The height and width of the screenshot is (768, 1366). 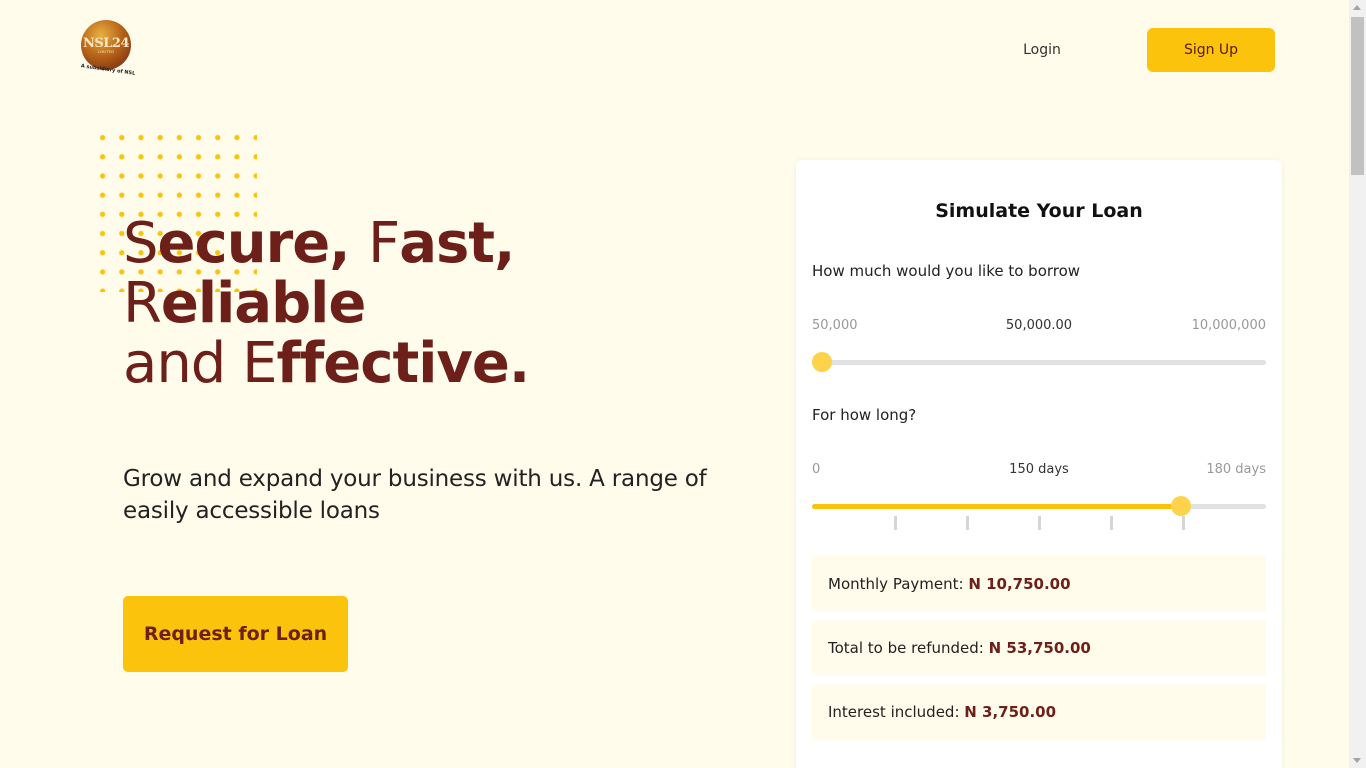 I want to click on result-label: Total to be refunded:, so click(x=908, y=648).